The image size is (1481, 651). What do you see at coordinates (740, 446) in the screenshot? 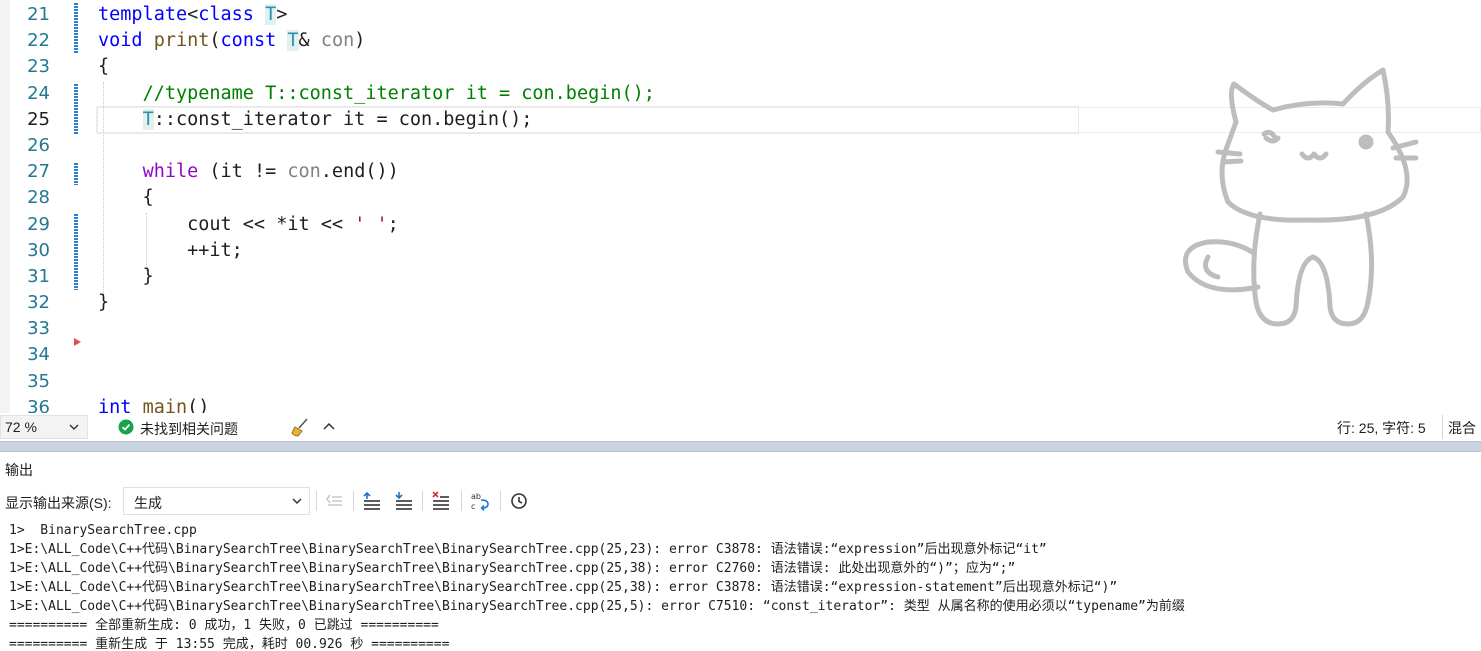
I see `pane-splitter` at bounding box center [740, 446].